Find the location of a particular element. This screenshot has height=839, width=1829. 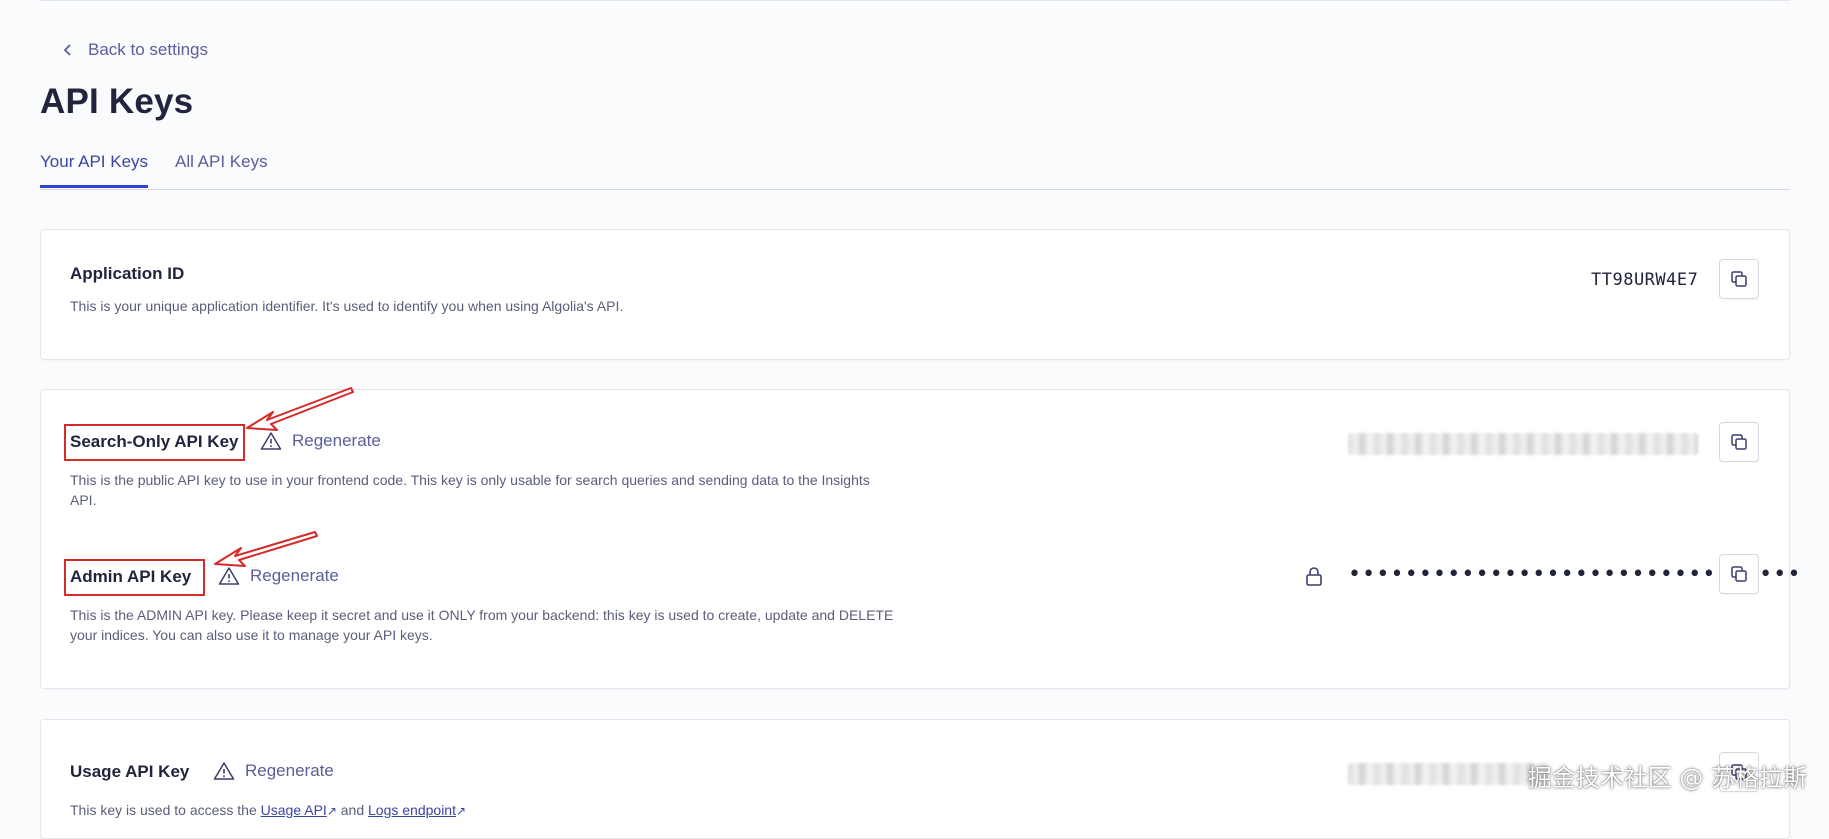

usage-desc-prefix: This key is used to access the is located at coordinates (163, 810).